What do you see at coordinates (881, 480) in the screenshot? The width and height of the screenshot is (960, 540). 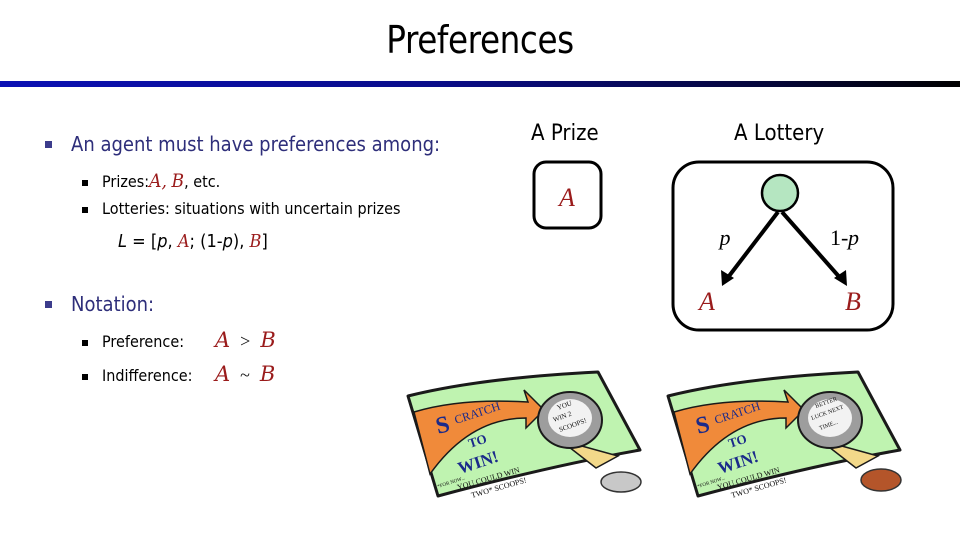 I see `copper-coin-icon` at bounding box center [881, 480].